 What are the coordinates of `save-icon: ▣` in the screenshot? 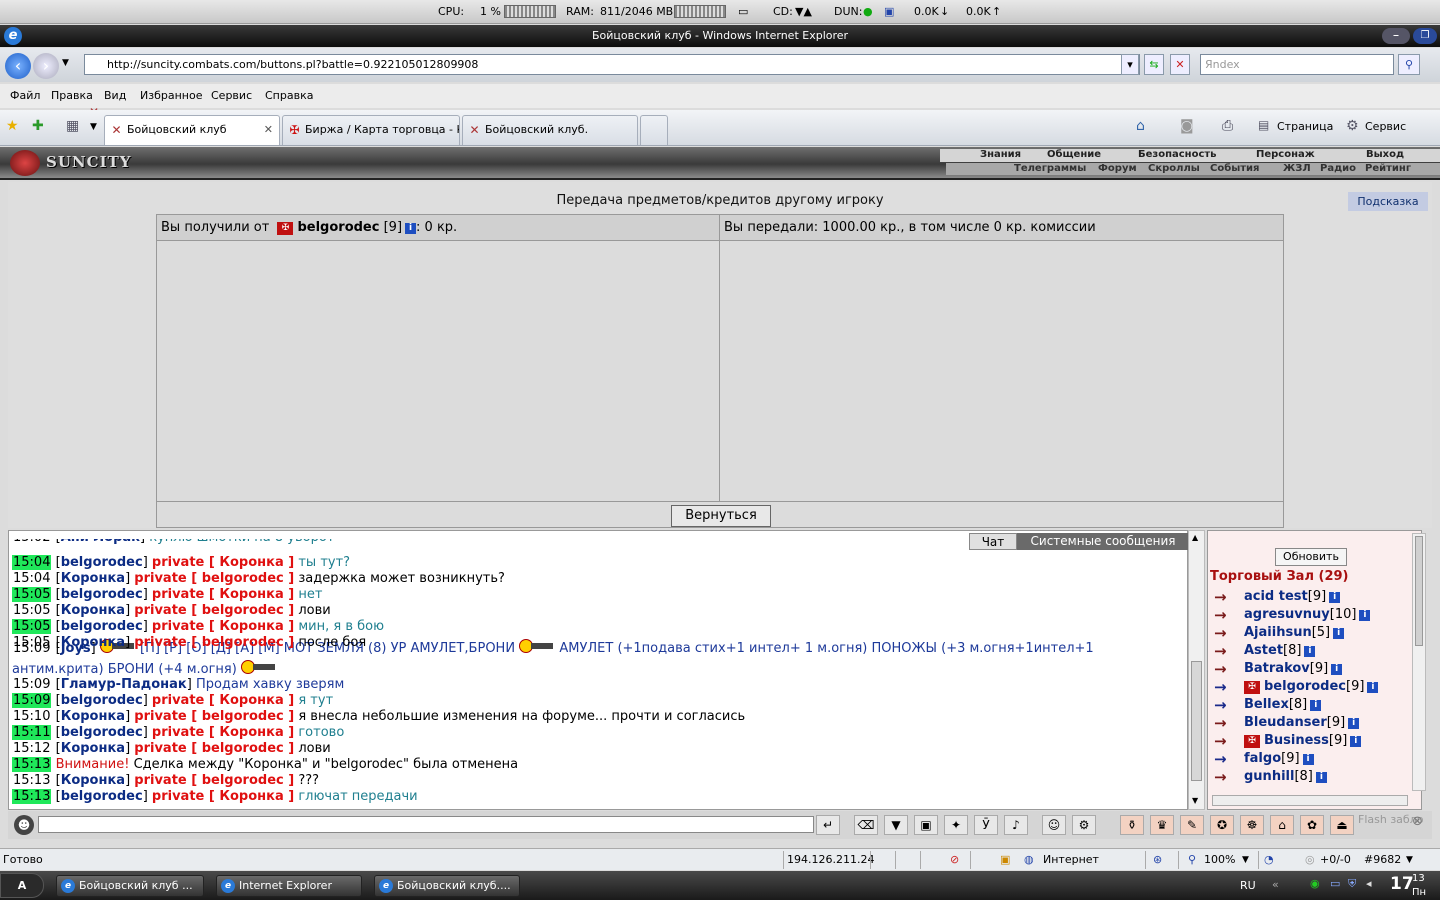 It's located at (926, 825).